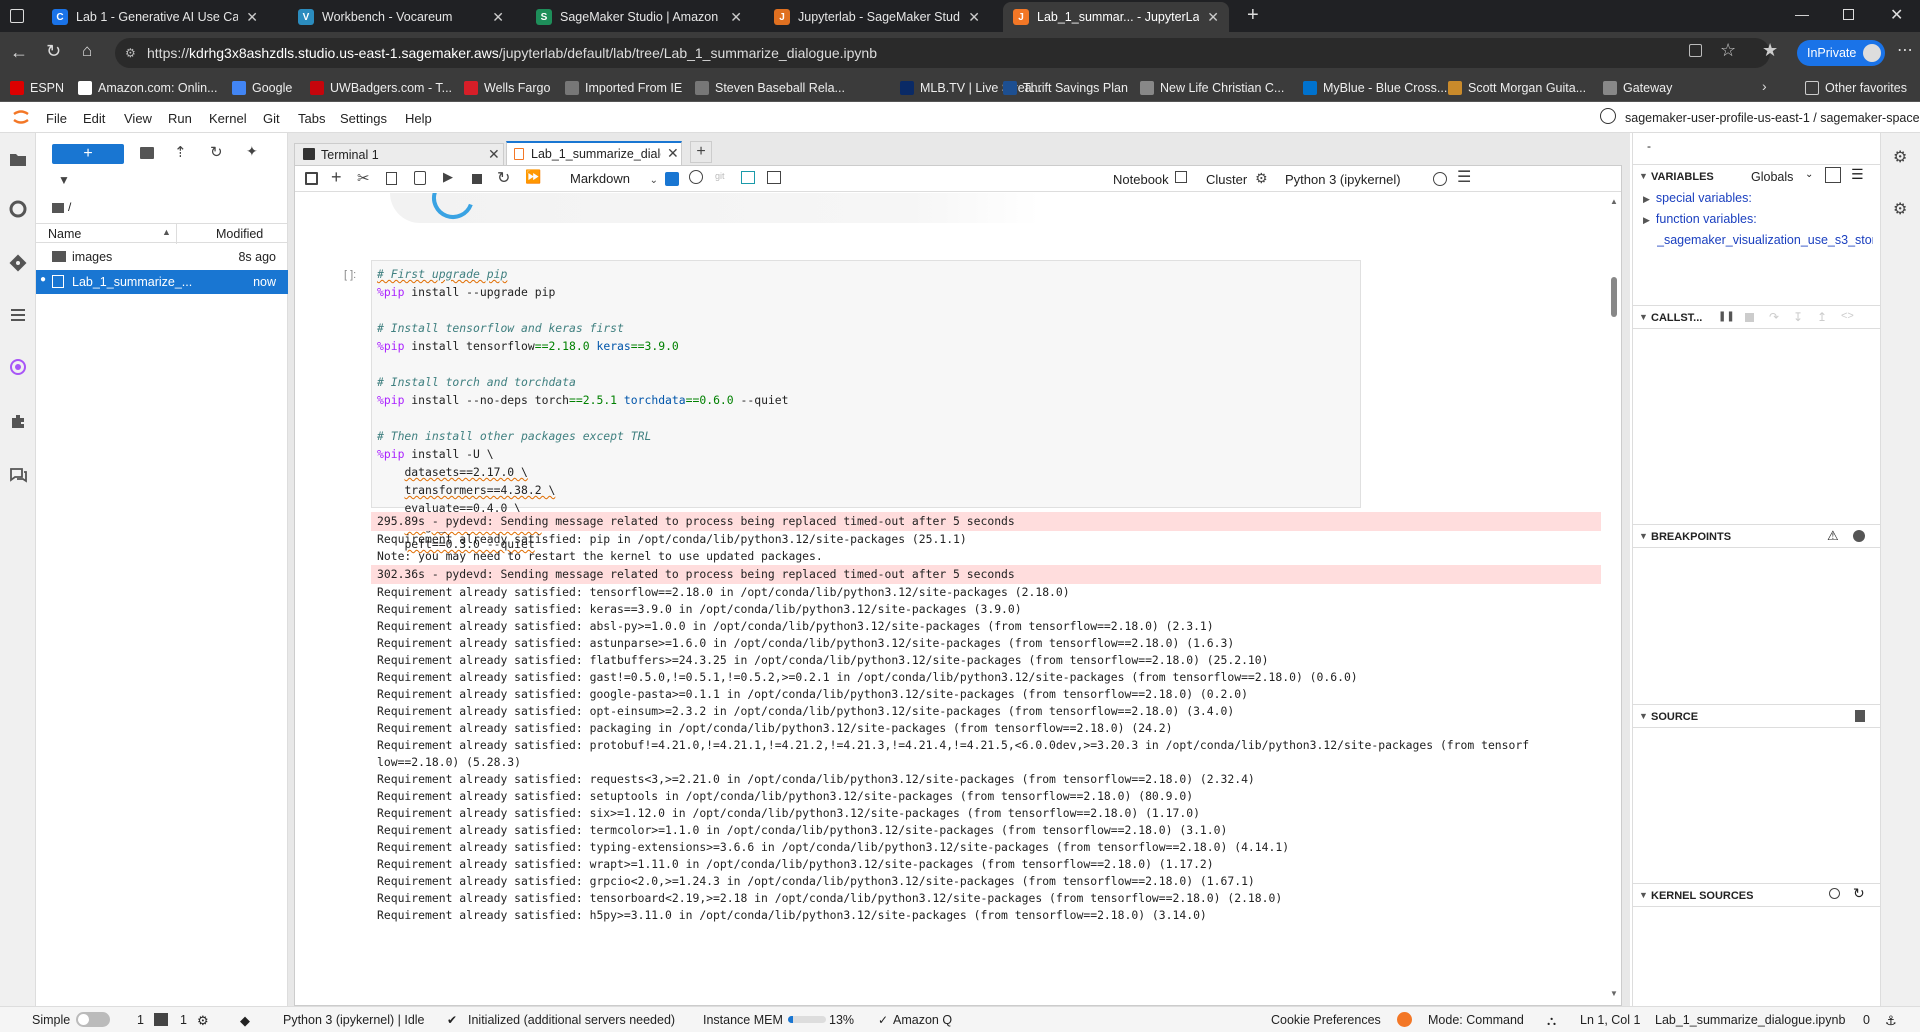  Describe the element at coordinates (311, 118) in the screenshot. I see `menu-tabs: Tabs` at that location.